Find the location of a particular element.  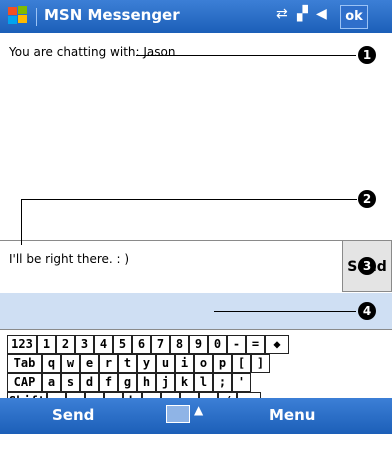

keyboard-key: ] is located at coordinates (260, 363).